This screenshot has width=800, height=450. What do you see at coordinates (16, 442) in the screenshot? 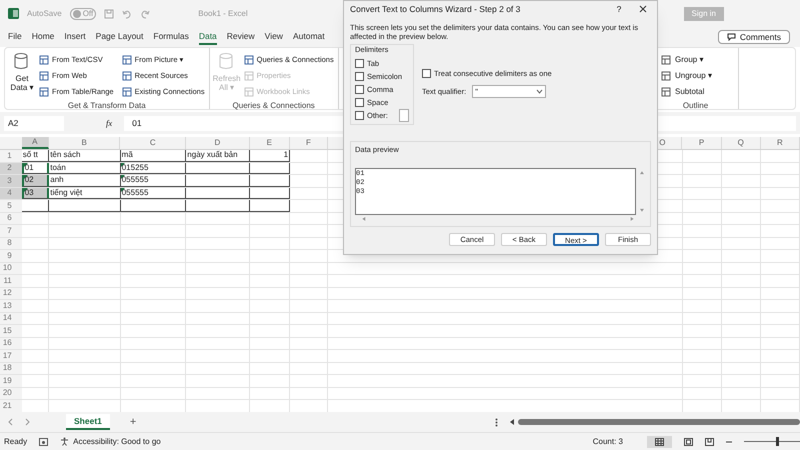
I see `status-mode: Ready` at bounding box center [16, 442].